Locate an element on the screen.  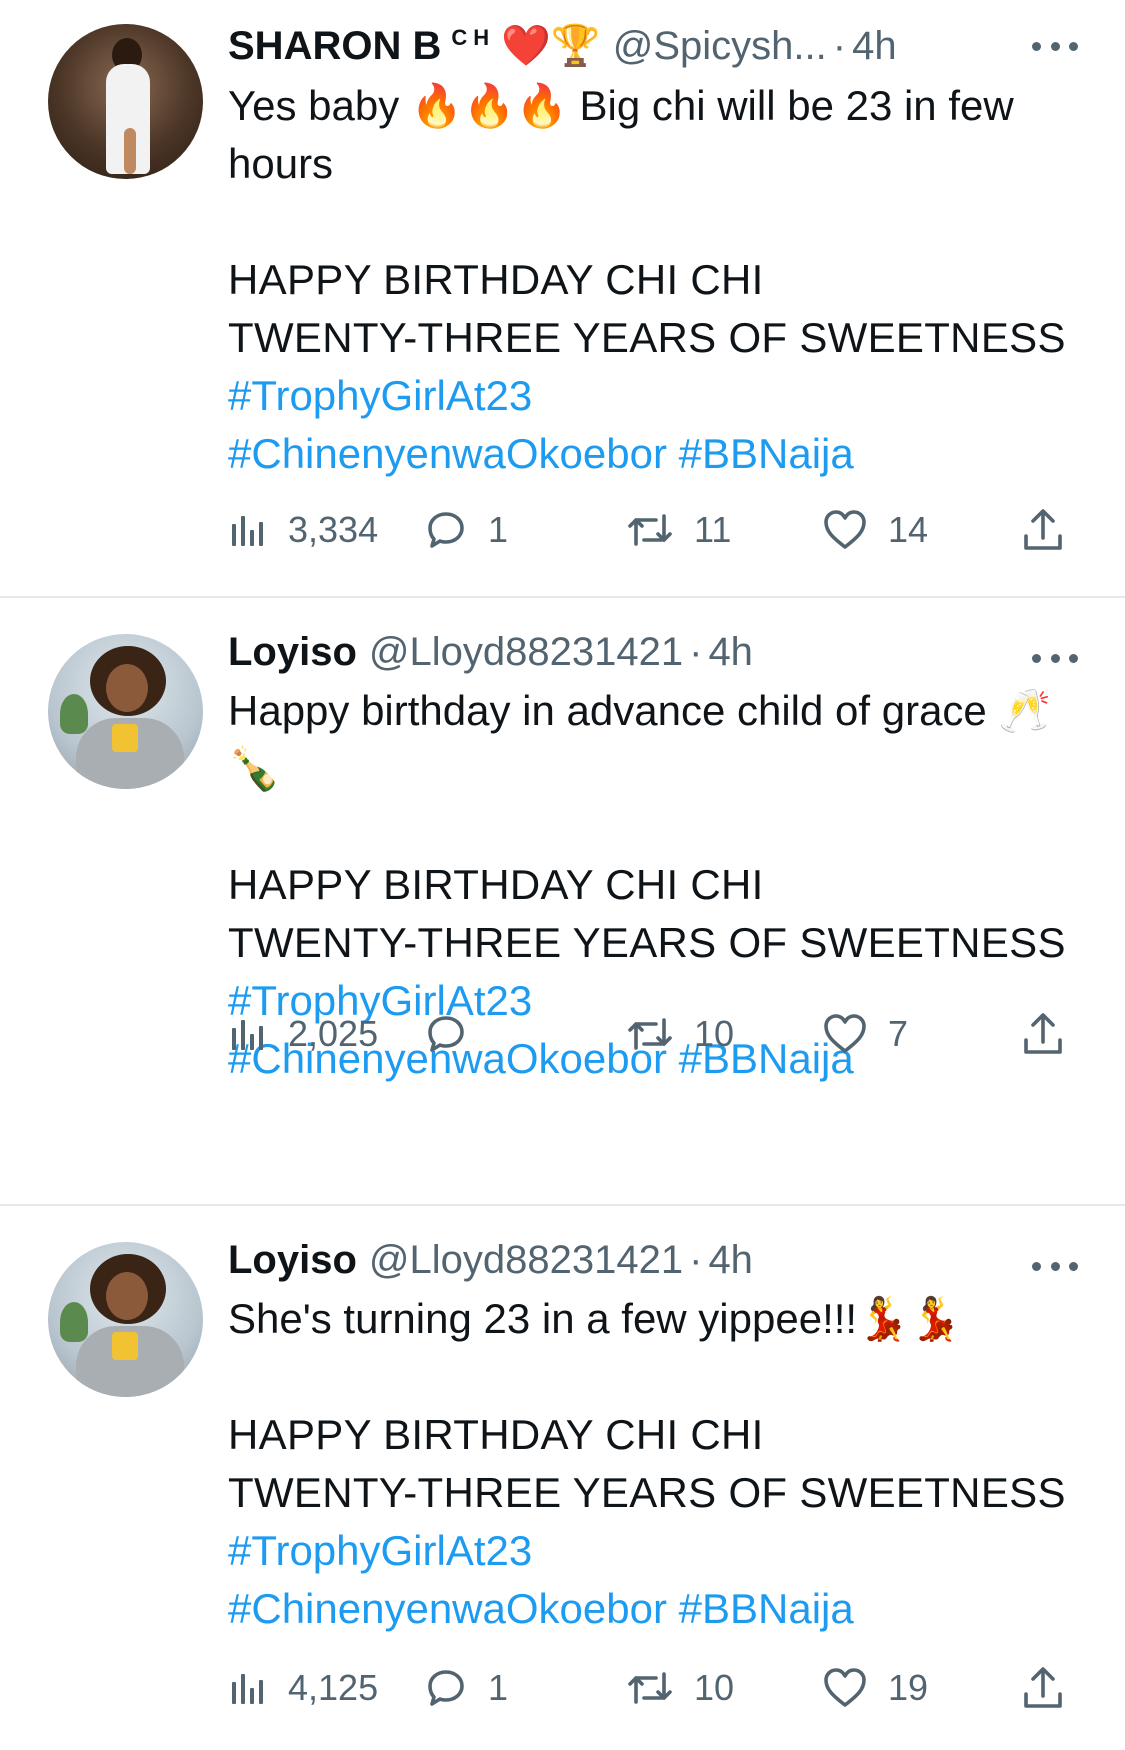
views-button: 2,025 is located at coordinates (303, 1034).